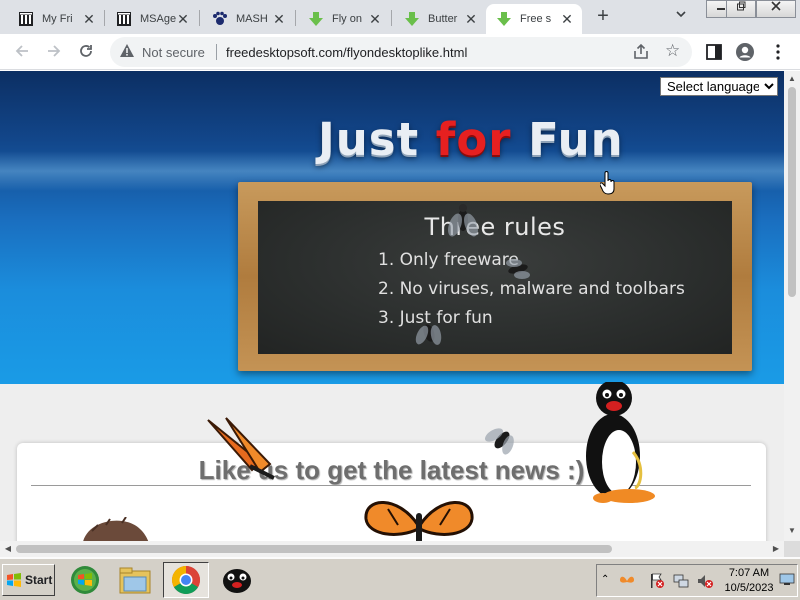 Image resolution: width=800 pixels, height=600 pixels. Describe the element at coordinates (719, 86) in the screenshot. I see `language-select: Select language` at that location.